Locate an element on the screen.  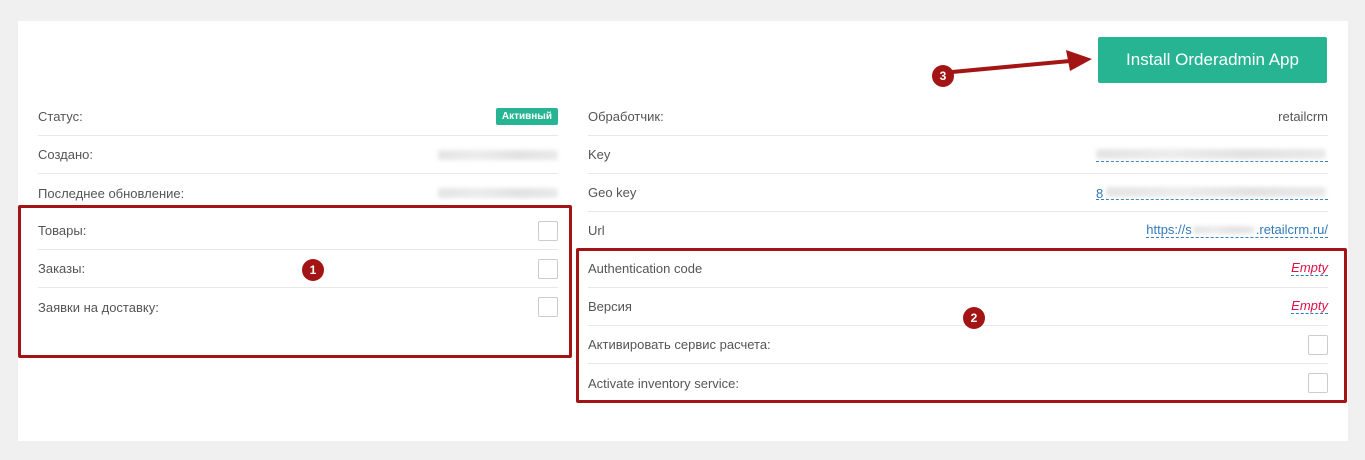
handler-row: Обработчик: retailcrm is located at coordinates (958, 117).